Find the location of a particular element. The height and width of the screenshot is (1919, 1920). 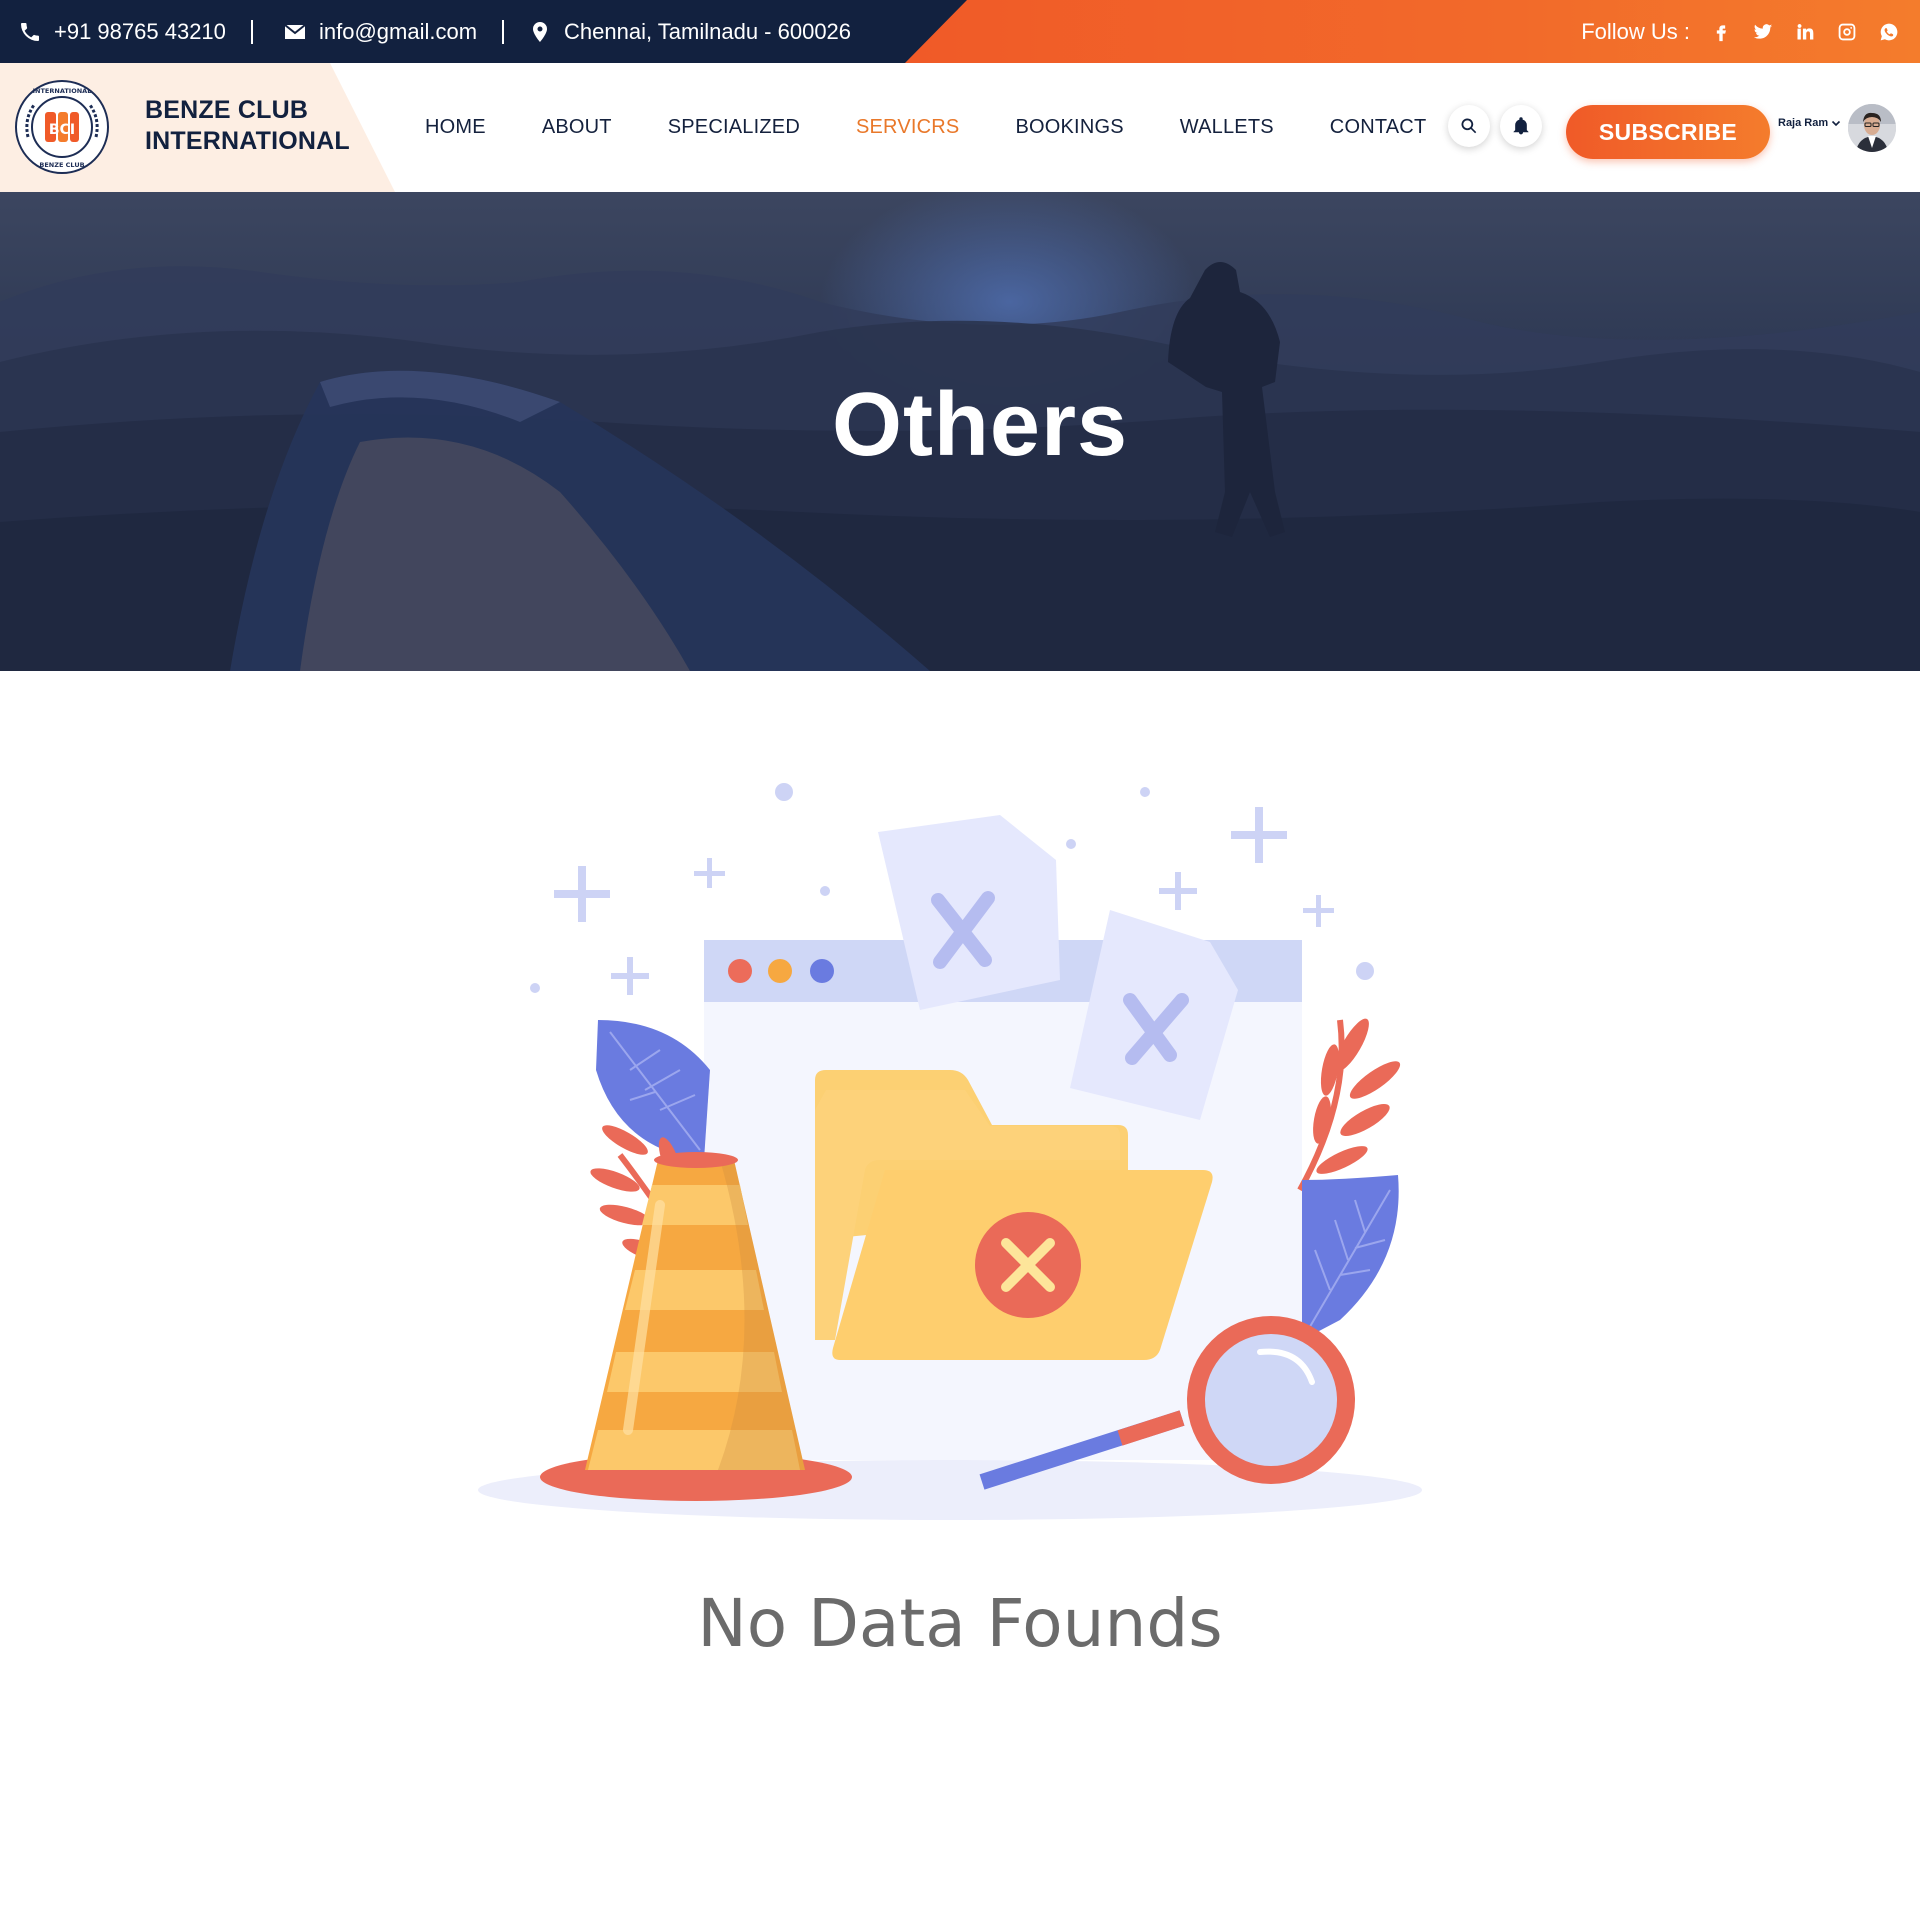

user-photo-icon is located at coordinates (1872, 128).